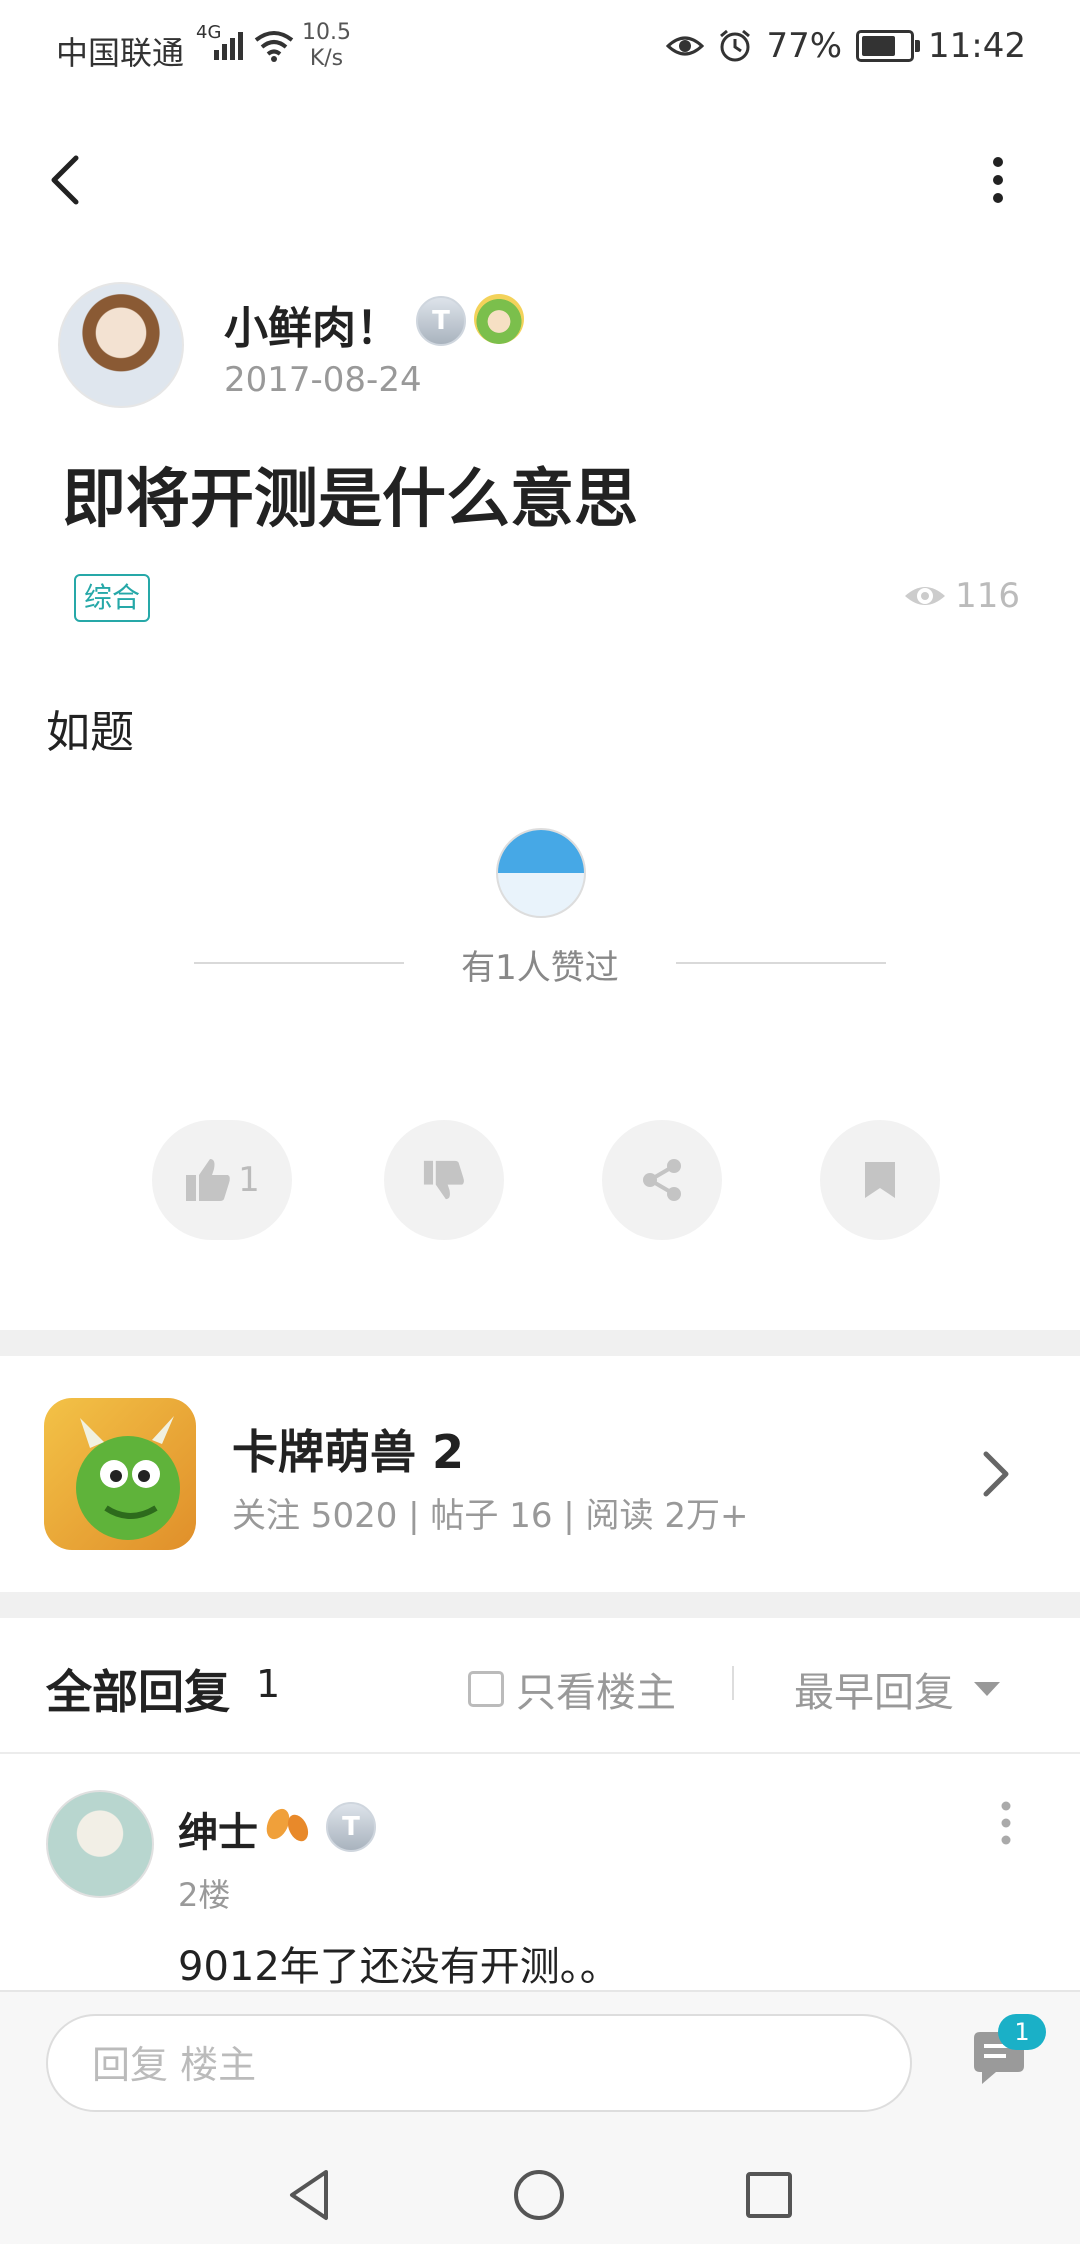 This screenshot has width=1080, height=2244. I want to click on reply-floor: 2楼, so click(204, 1895).